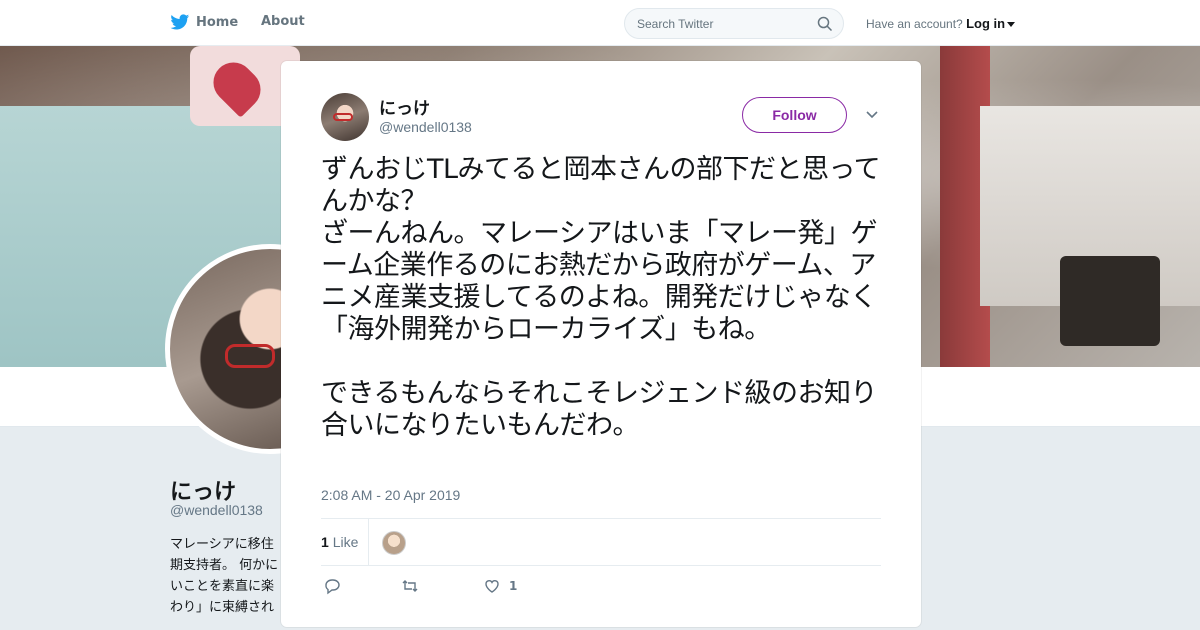 This screenshot has width=1200, height=630. I want to click on search-box, so click(734, 23).